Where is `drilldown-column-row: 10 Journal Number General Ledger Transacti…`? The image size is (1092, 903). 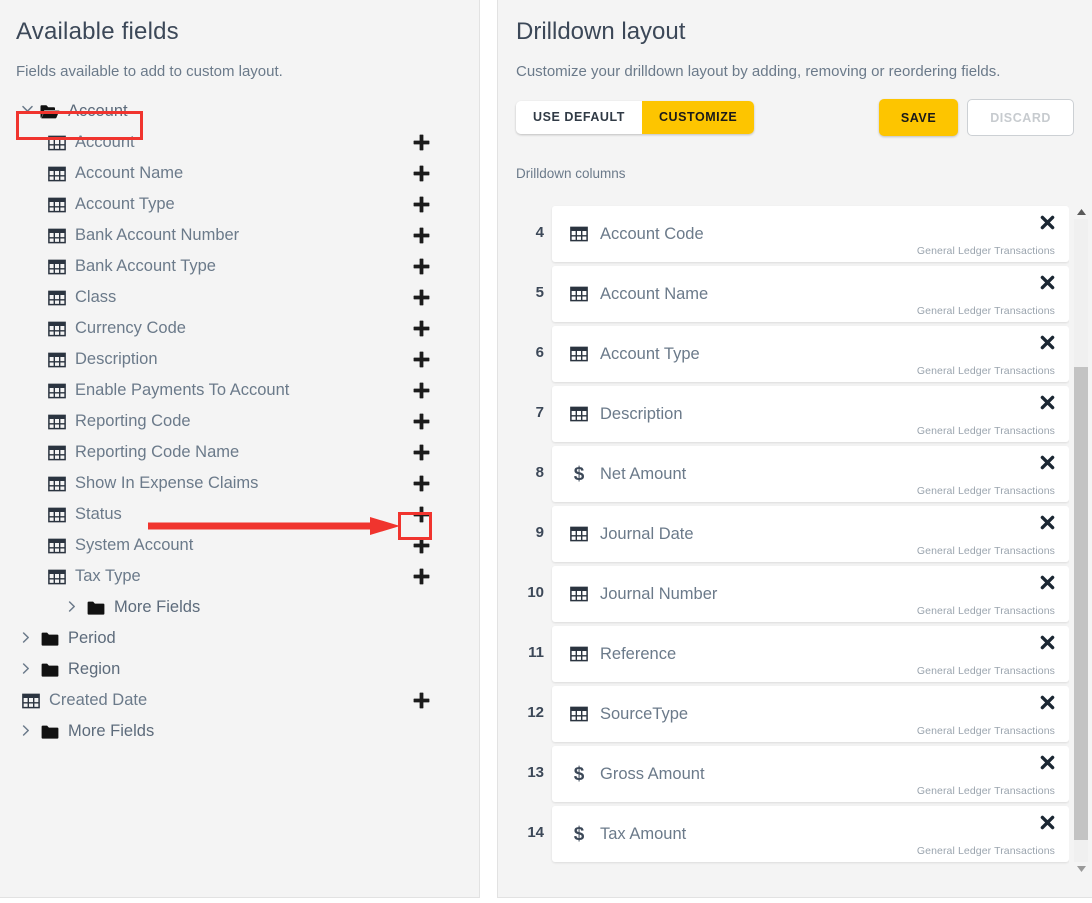
drilldown-column-row: 10 Journal Number General Ledger Transacti… is located at coordinates (792, 595).